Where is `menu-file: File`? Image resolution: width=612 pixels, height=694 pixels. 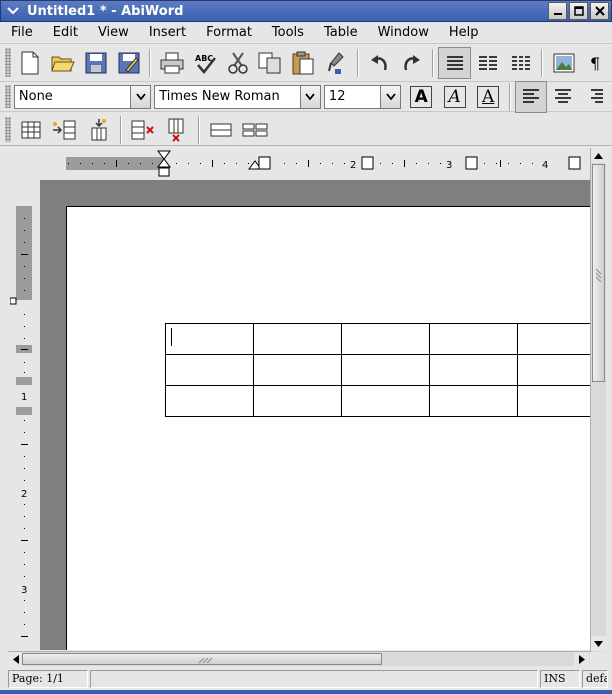
menu-file: File is located at coordinates (20, 32).